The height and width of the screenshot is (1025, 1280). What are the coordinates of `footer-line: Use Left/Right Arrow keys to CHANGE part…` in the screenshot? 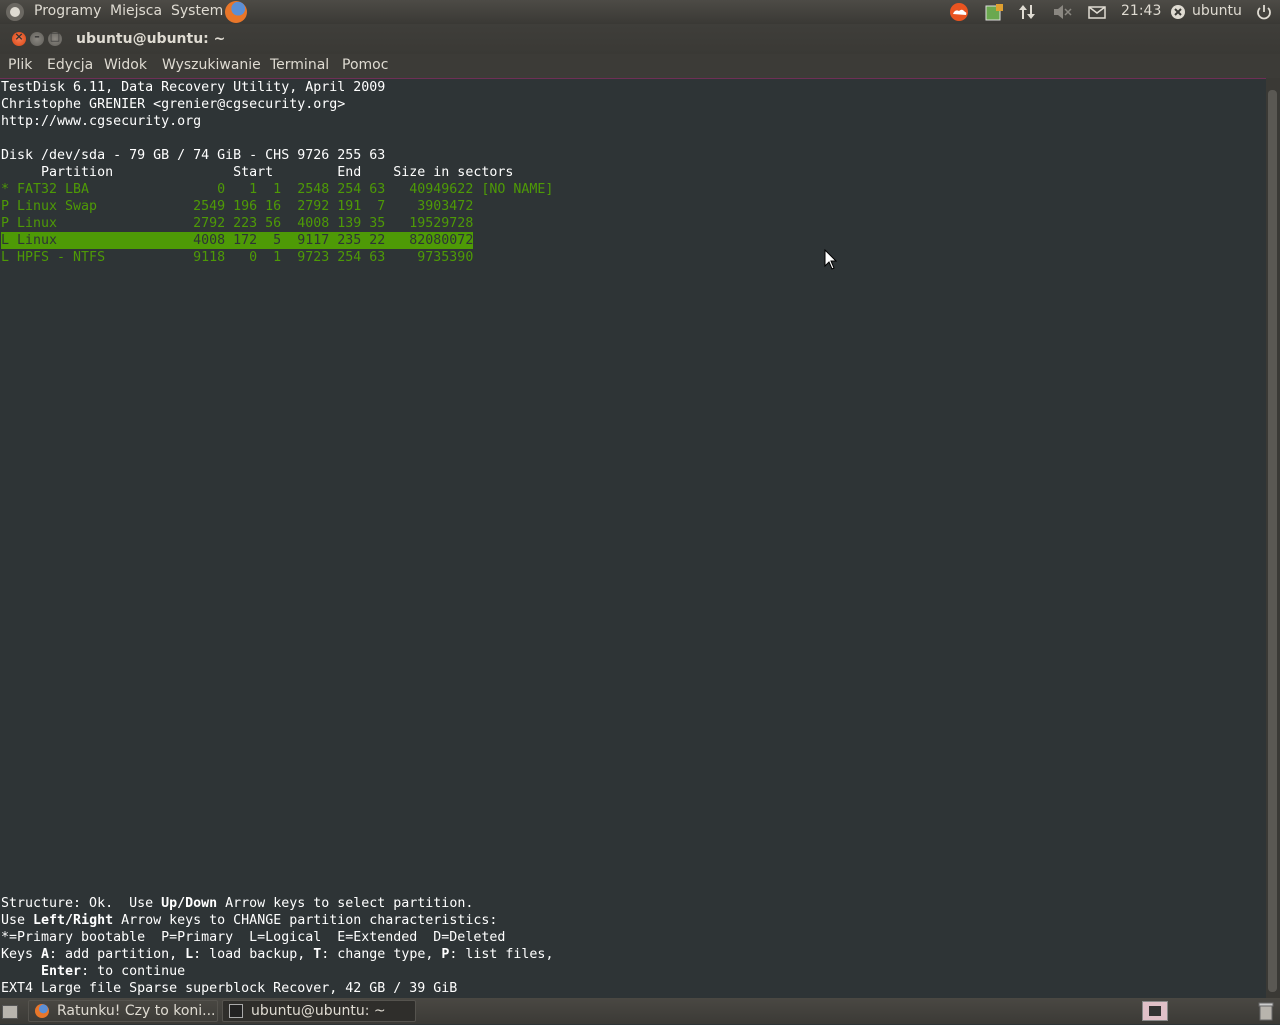 It's located at (249, 920).